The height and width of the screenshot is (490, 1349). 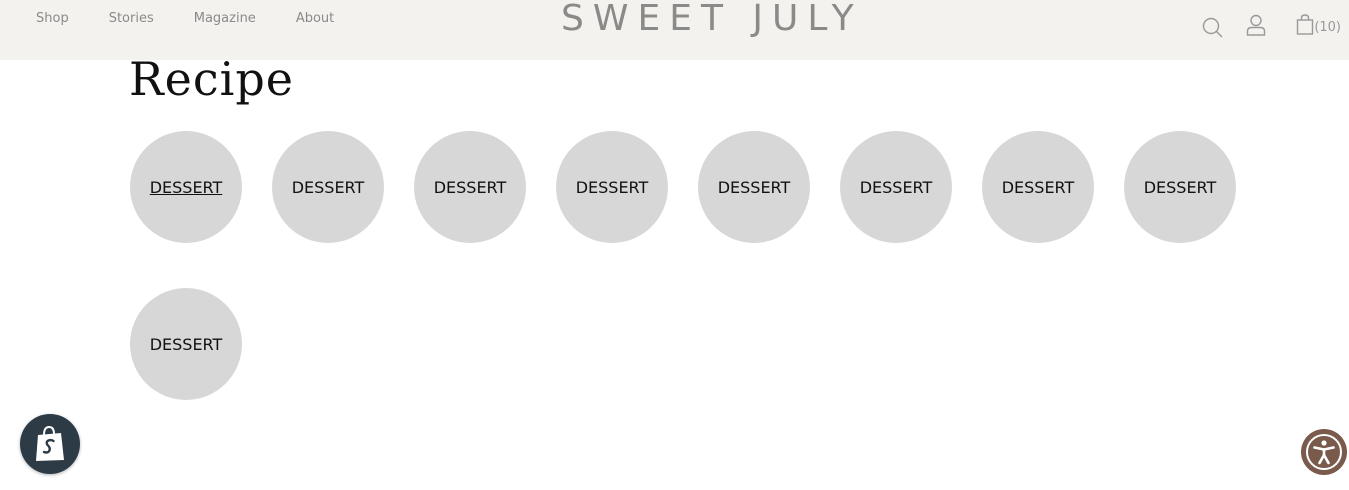 What do you see at coordinates (185, 18) in the screenshot?
I see `main-nav: Shop Stories Magazine About` at bounding box center [185, 18].